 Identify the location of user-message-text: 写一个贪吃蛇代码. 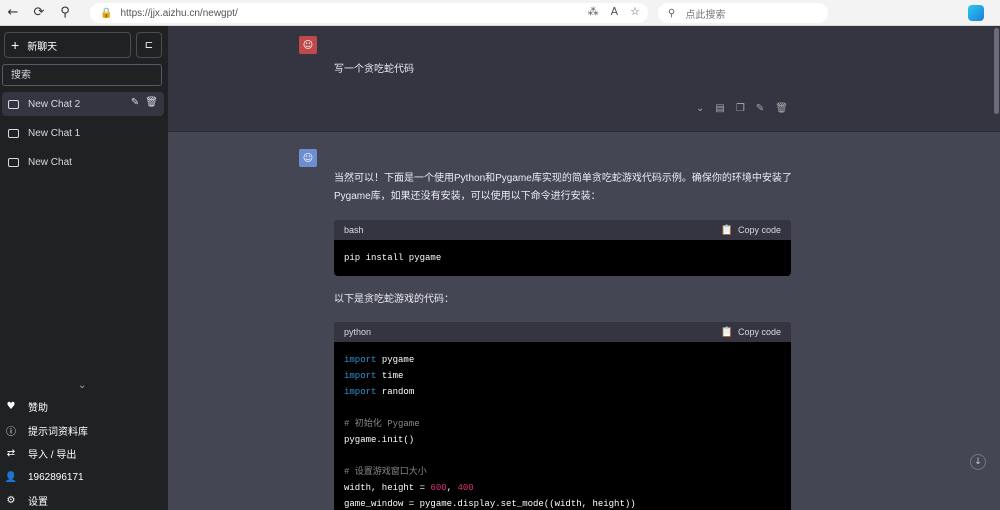
(374, 69).